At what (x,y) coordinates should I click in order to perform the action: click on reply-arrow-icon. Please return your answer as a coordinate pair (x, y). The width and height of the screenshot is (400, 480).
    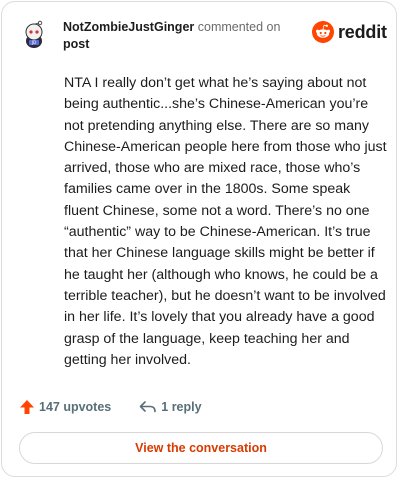
    Looking at the image, I should click on (148, 407).